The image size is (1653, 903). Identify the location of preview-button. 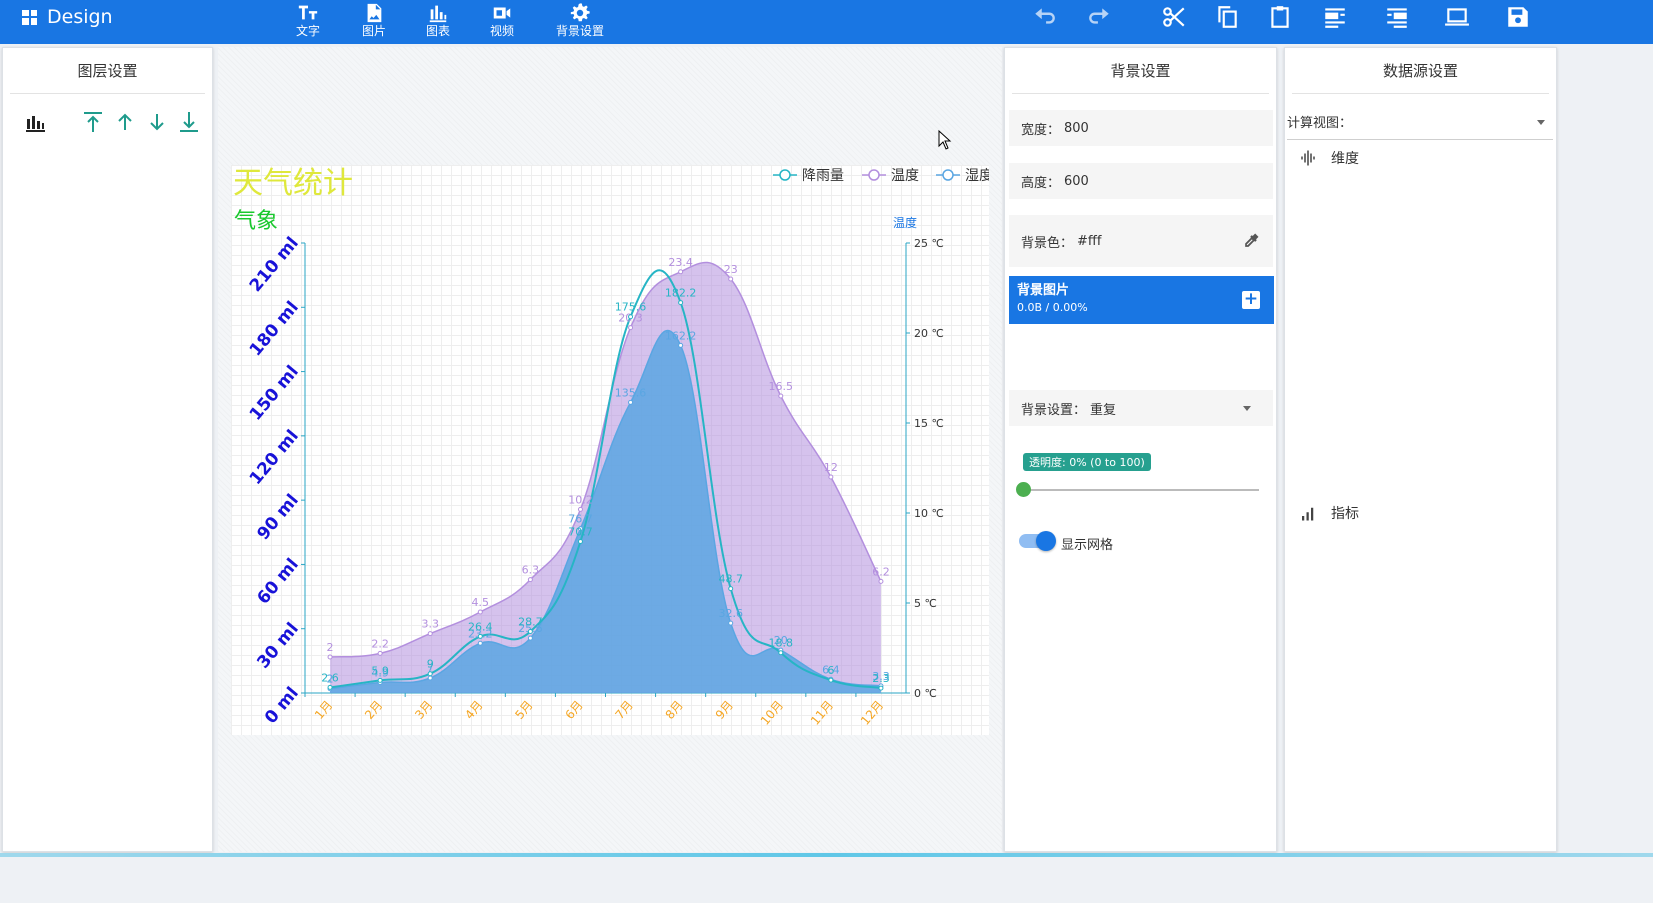
(1457, 17).